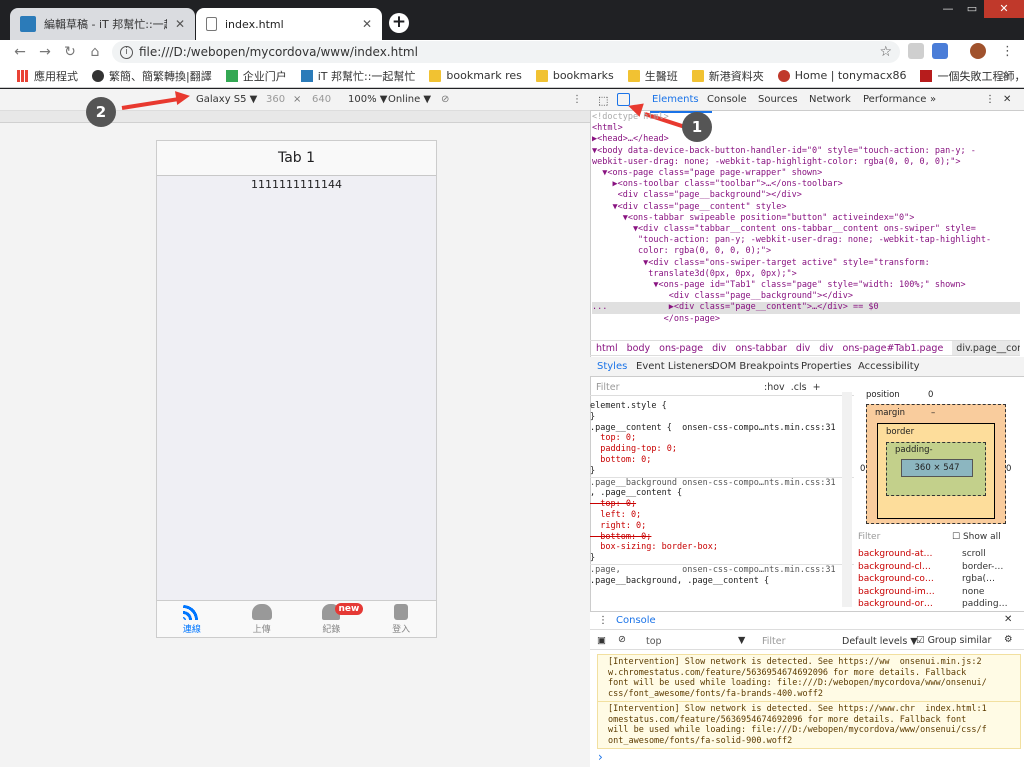  Describe the element at coordinates (1007, 51) in the screenshot. I see `menu-dots-icon: ⋮` at that location.